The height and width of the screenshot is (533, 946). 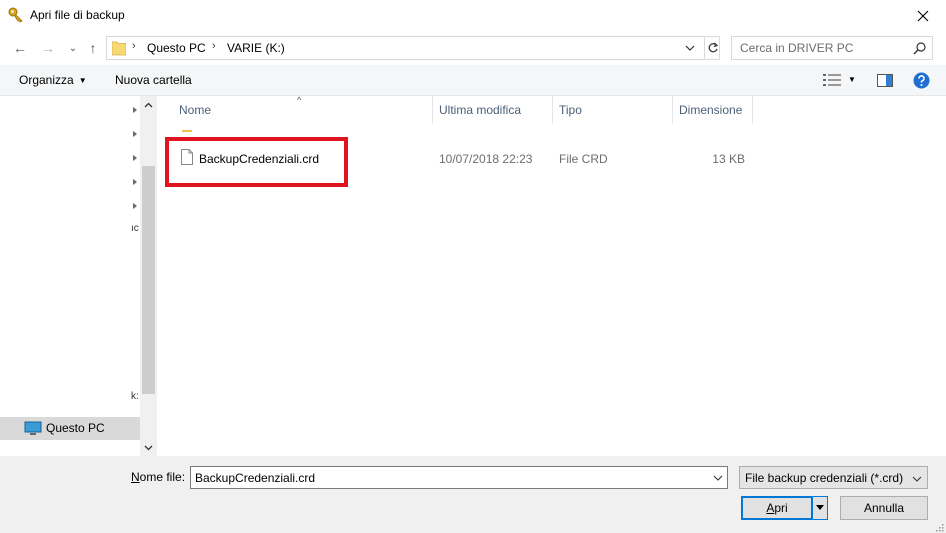 I want to click on highlight-annotation-box, so click(x=256, y=162).